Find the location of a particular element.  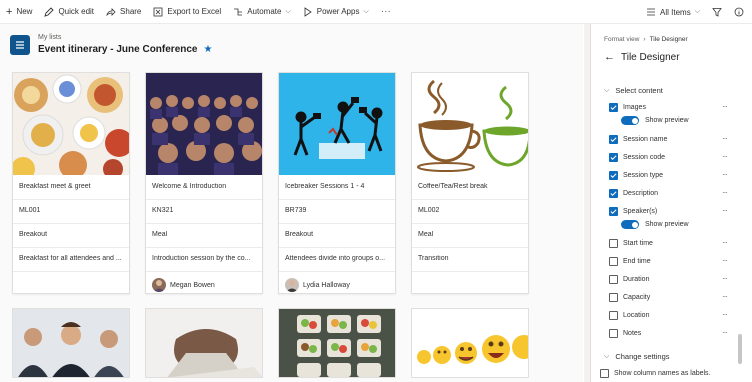

pencil-icon is located at coordinates (49, 11).